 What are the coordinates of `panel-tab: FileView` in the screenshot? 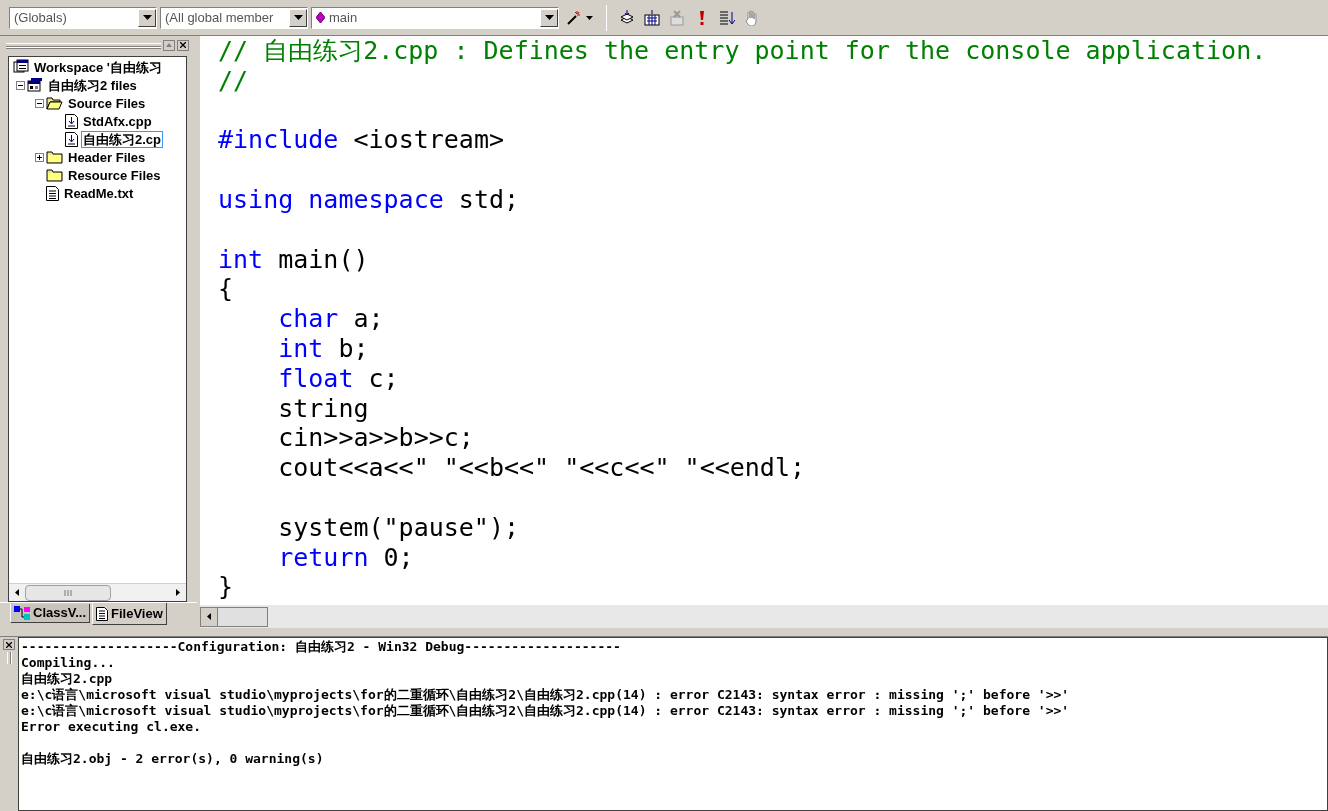 It's located at (129, 614).